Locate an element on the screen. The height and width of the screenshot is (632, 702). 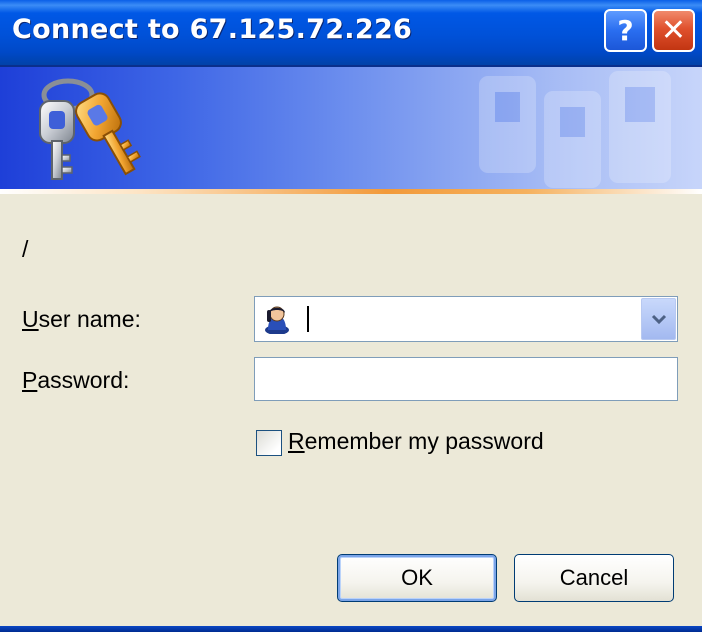
close-icon: ✕ is located at coordinates (673, 30).